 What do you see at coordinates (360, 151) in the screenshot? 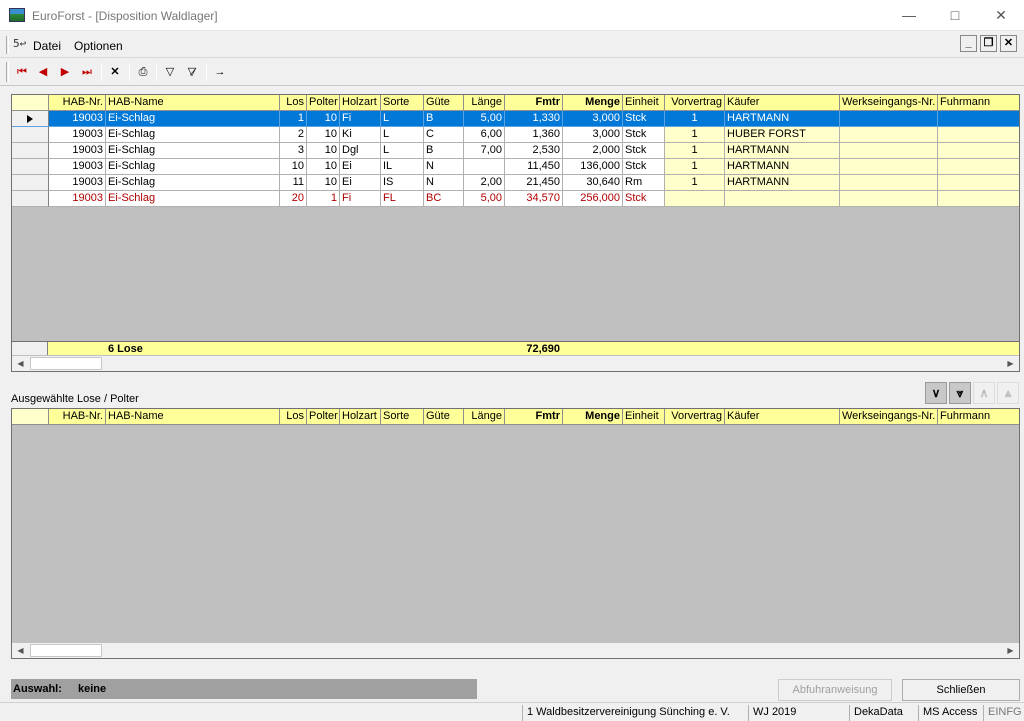
I see `cell-holzart: Dgl` at bounding box center [360, 151].